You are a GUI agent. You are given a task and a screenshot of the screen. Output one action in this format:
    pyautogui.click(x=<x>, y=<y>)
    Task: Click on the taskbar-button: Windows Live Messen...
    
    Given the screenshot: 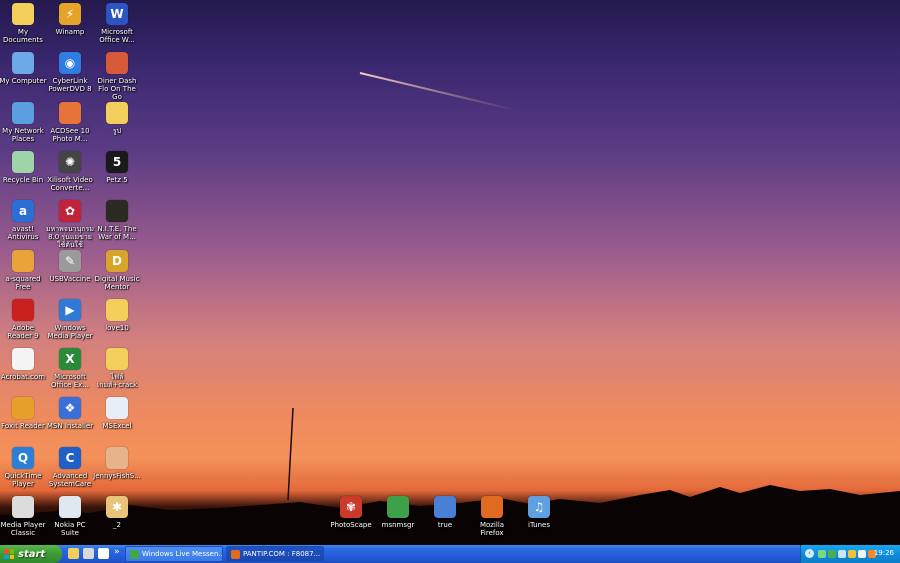 What is the action you would take?
    pyautogui.click(x=174, y=554)
    